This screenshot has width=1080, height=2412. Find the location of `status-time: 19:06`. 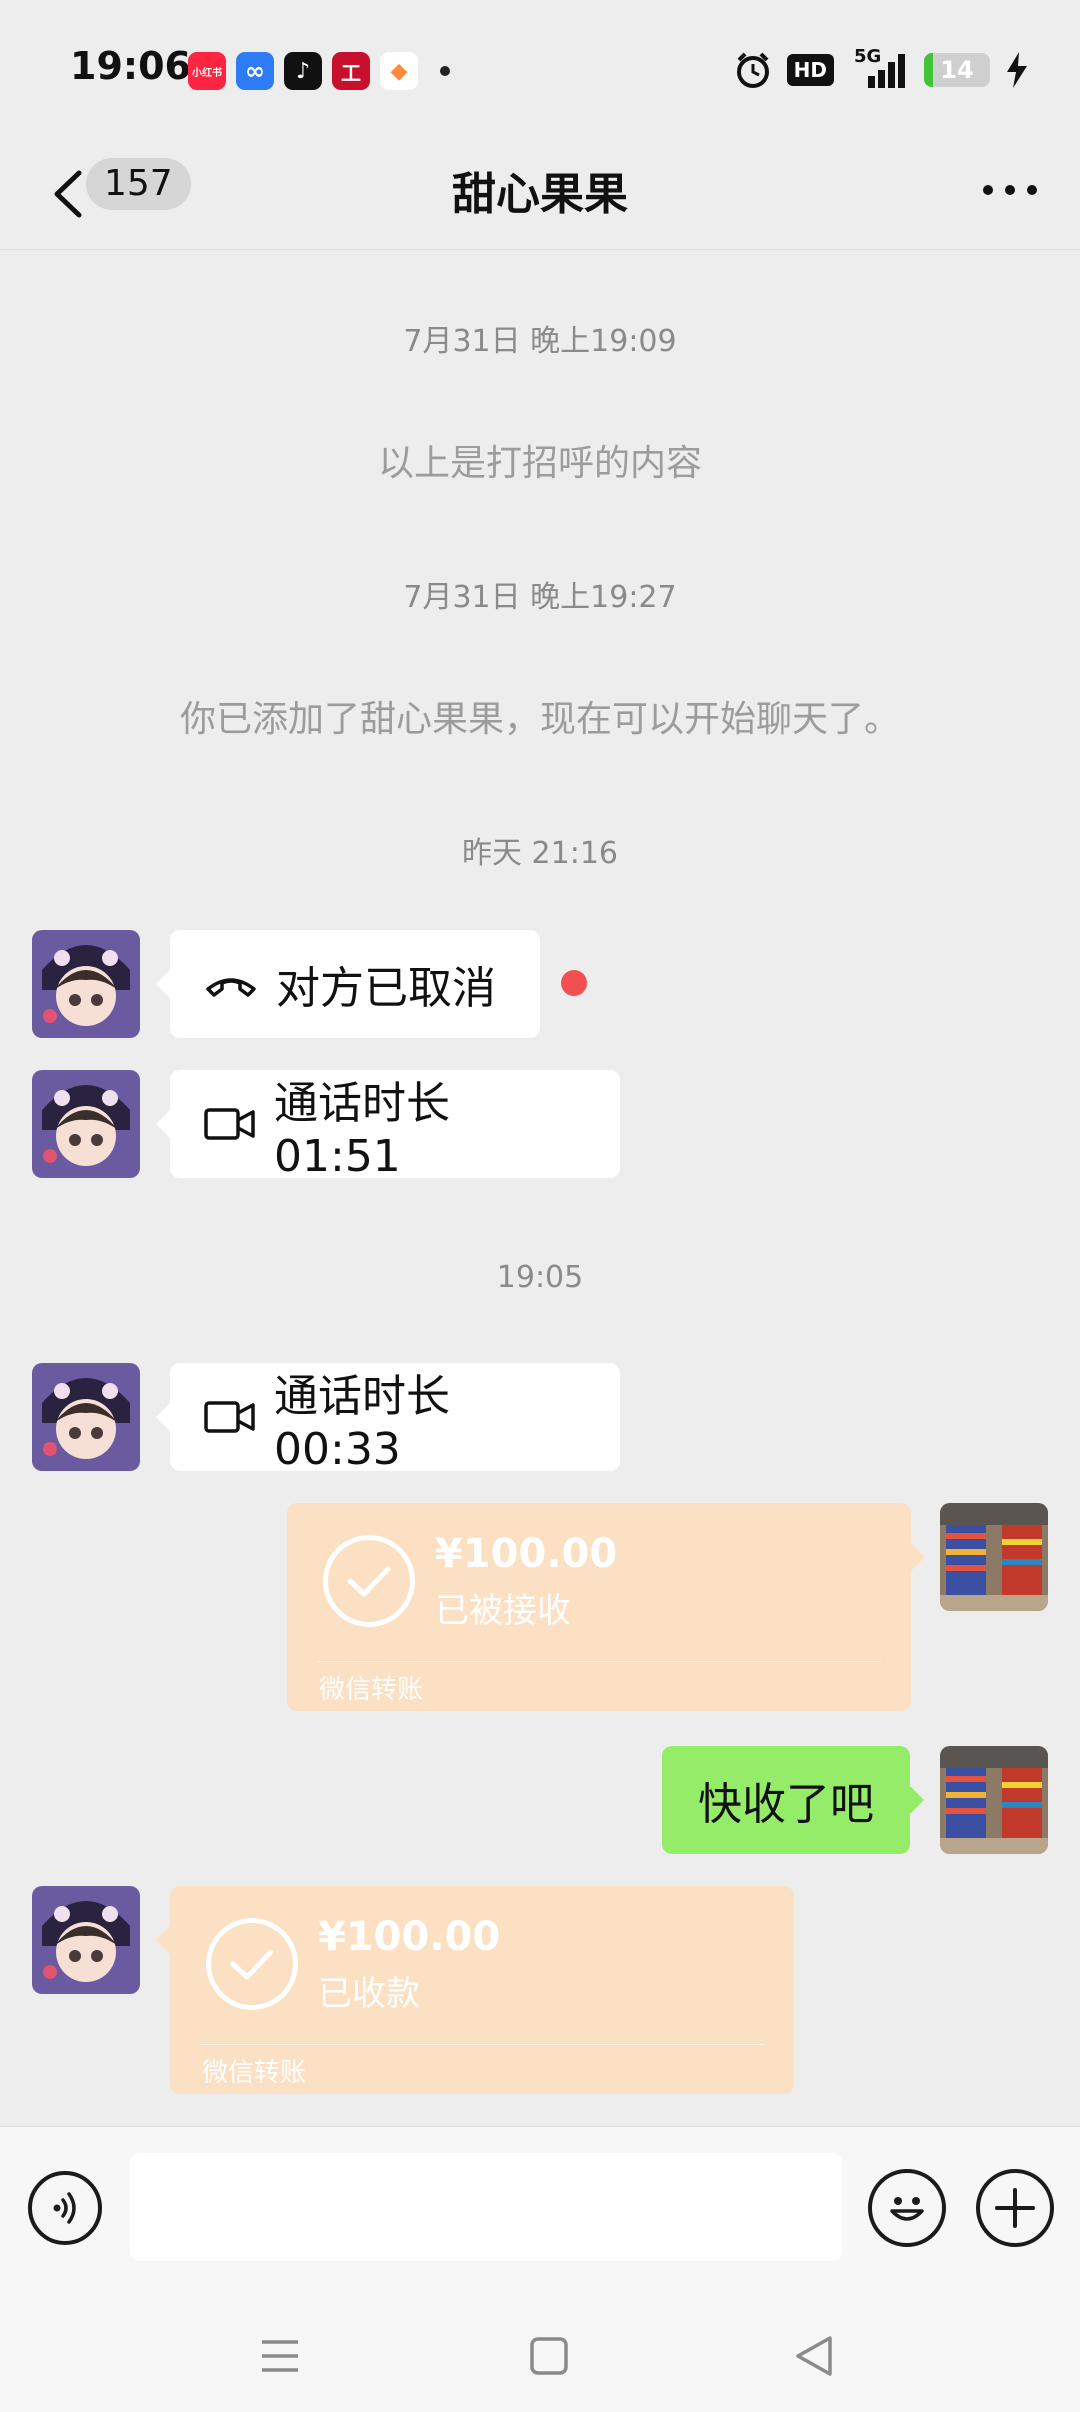

status-time: 19:06 is located at coordinates (130, 66).